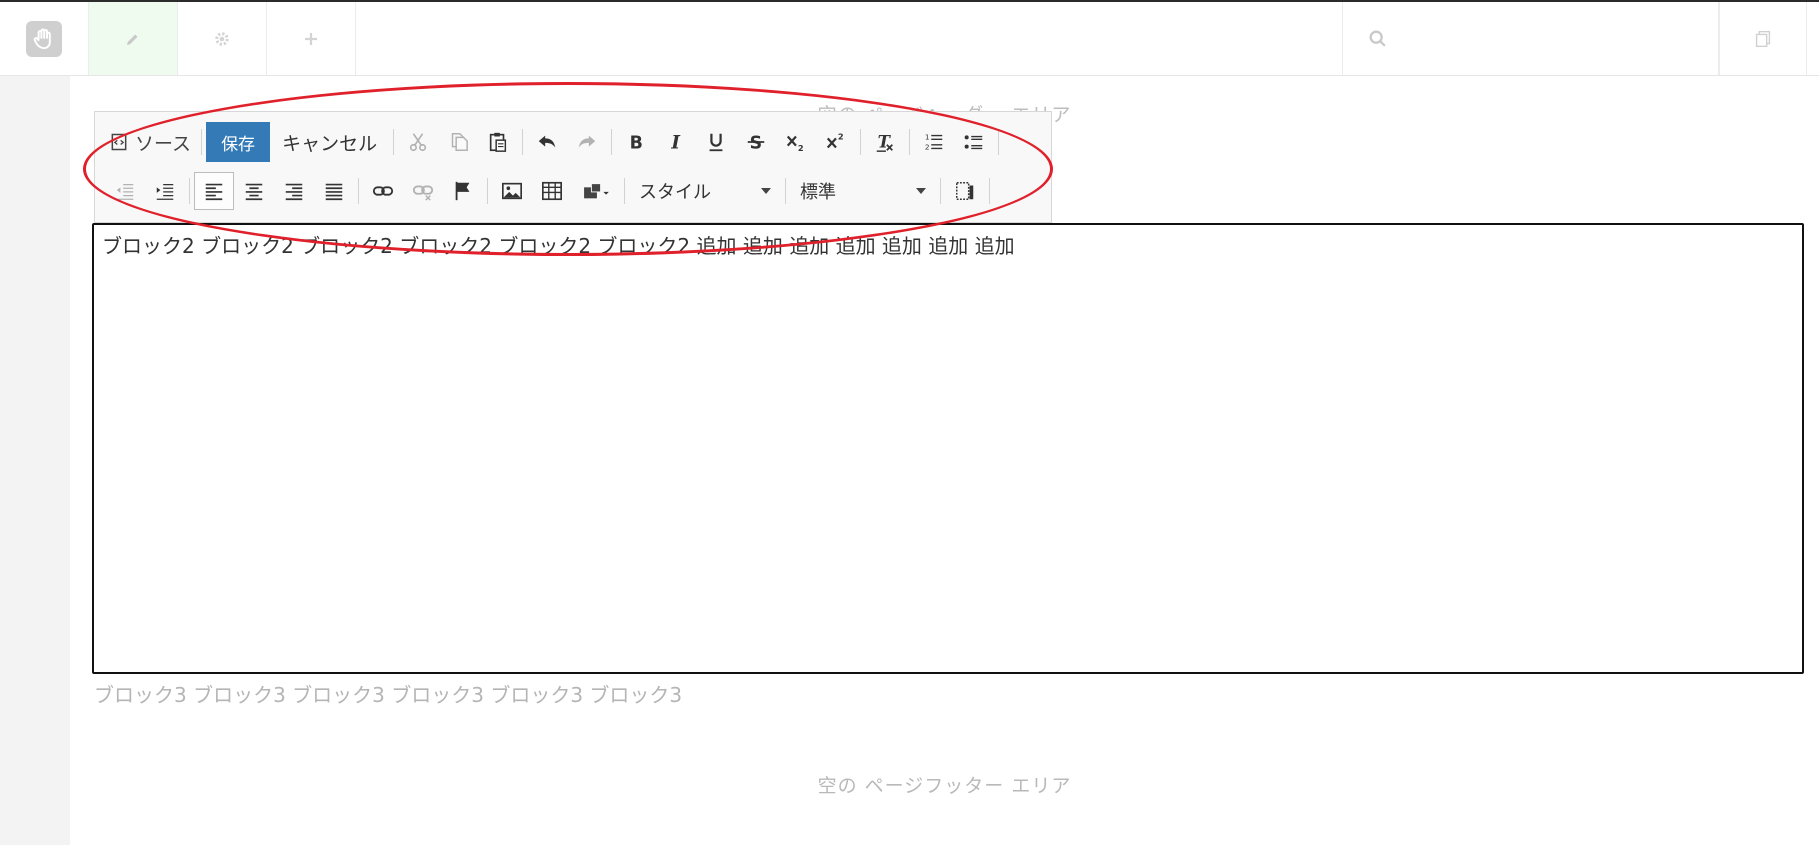  I want to click on toolbar-row-1: ソース 保存 キャンセル B I S 2 2 T 1 2, so click(554, 142).